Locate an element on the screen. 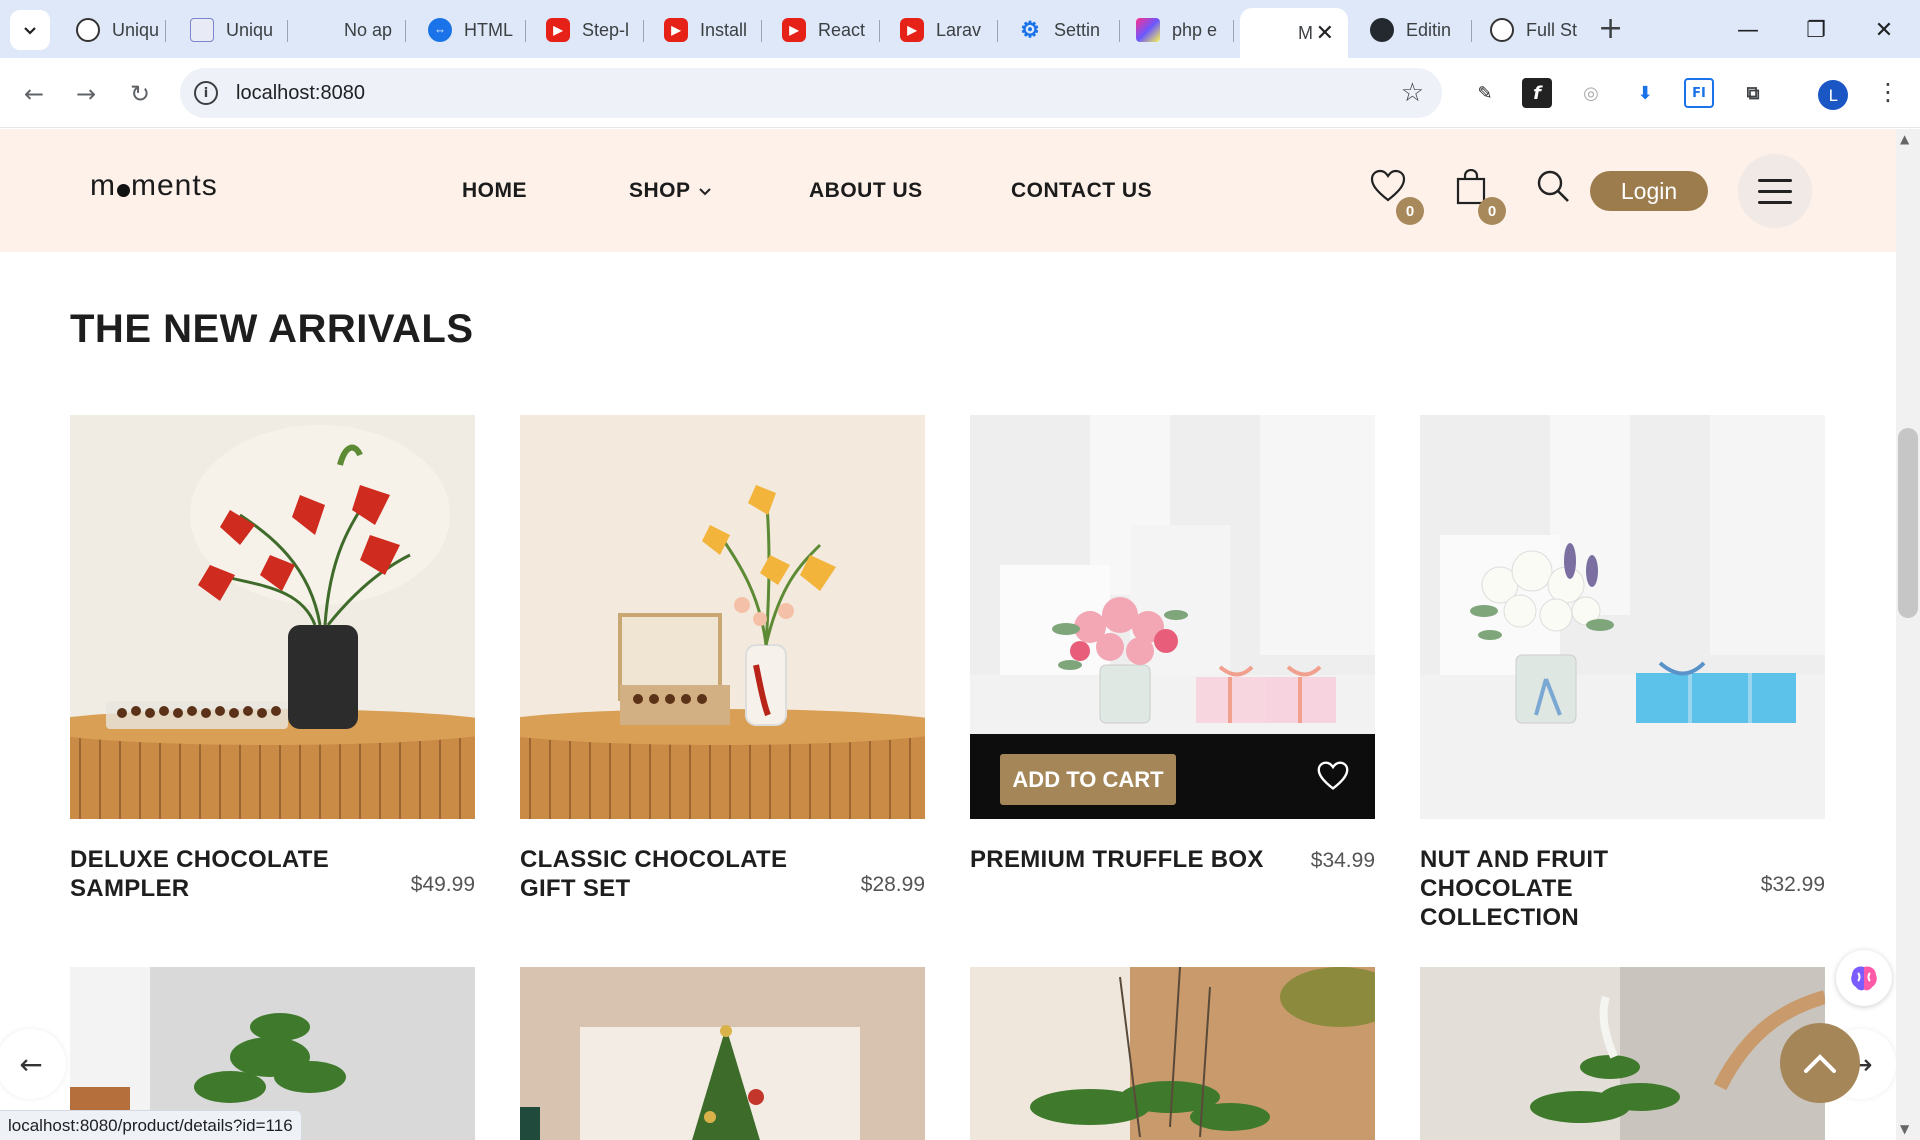 This screenshot has width=1920, height=1140. tab-label: Uniqu is located at coordinates (250, 29).